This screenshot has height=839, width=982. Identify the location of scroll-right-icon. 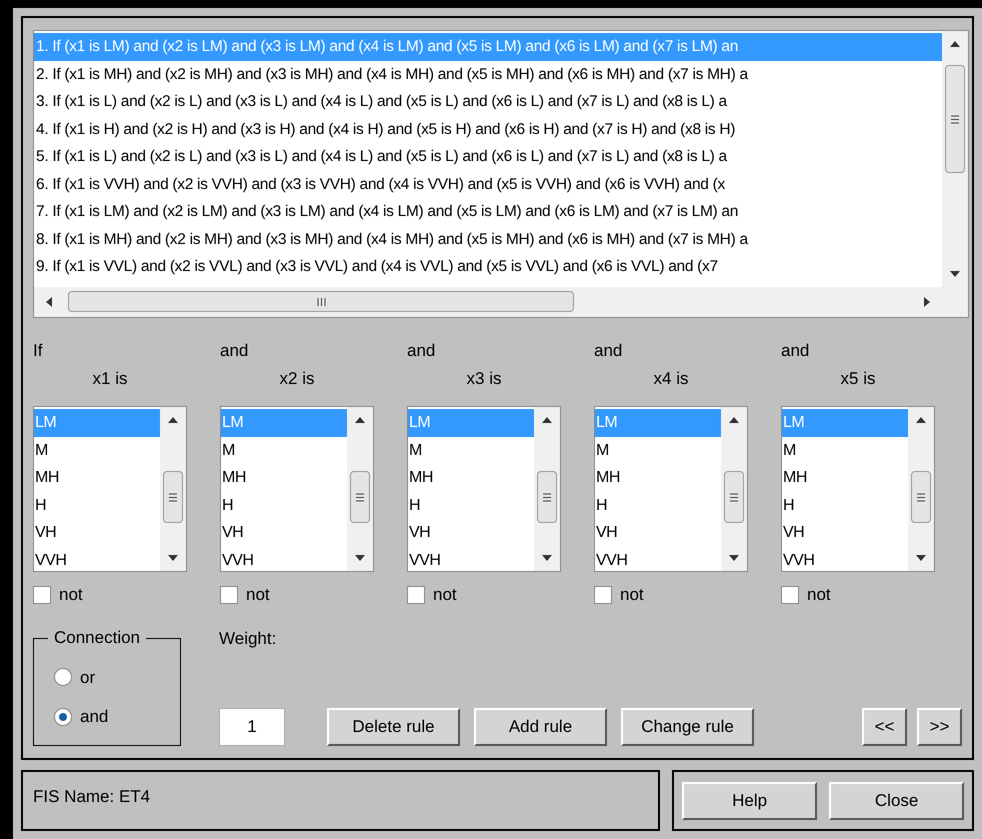
(927, 302).